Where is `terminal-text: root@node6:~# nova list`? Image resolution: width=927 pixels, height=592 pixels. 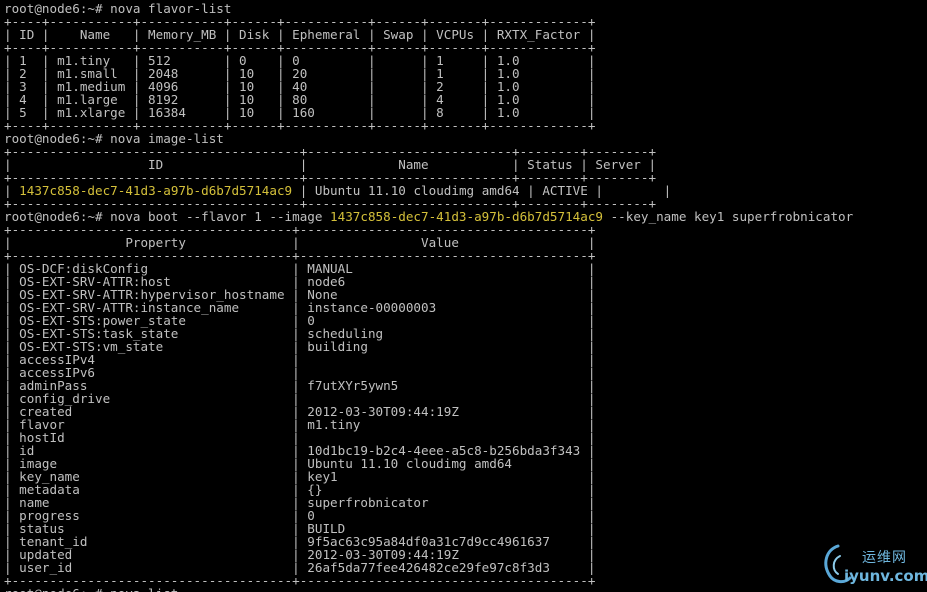 terminal-text: root@node6:~# nova list is located at coordinates (91, 589).